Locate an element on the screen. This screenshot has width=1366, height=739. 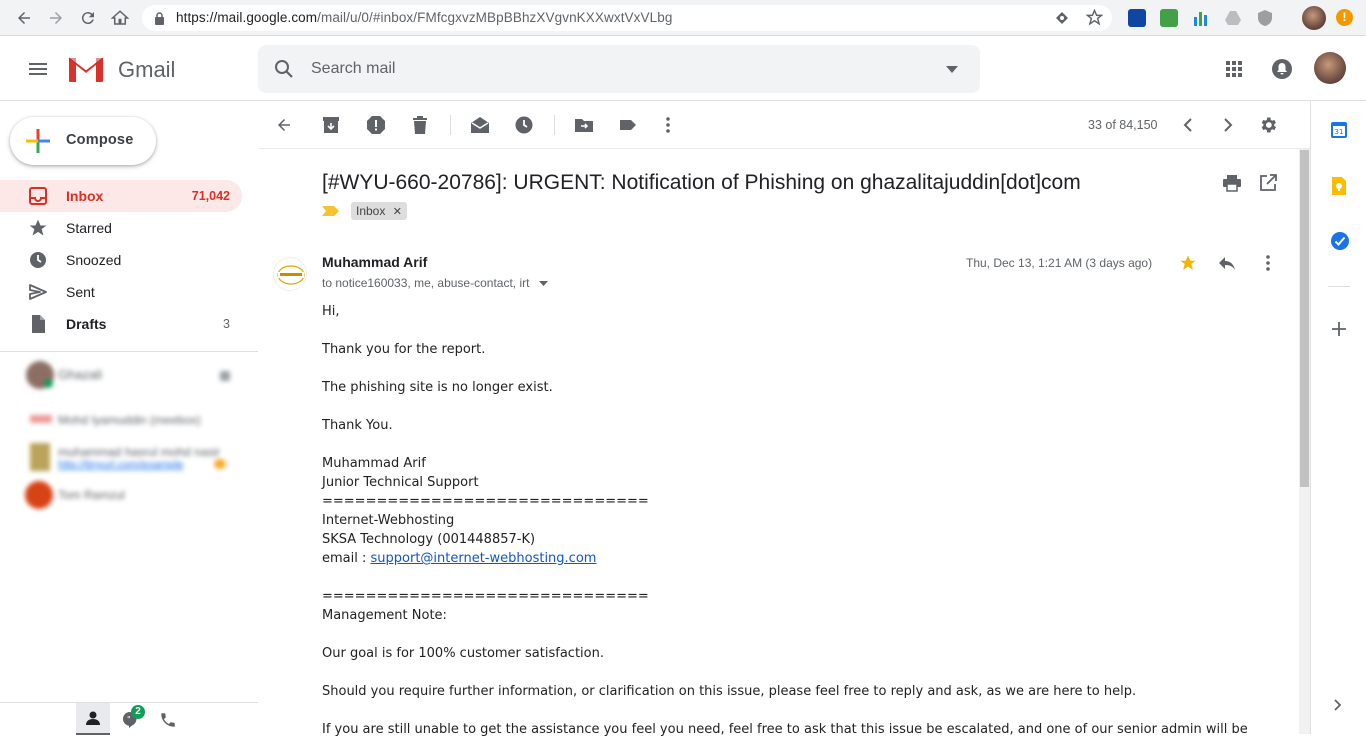
newer-chevron-left-icon is located at coordinates (1188, 125).